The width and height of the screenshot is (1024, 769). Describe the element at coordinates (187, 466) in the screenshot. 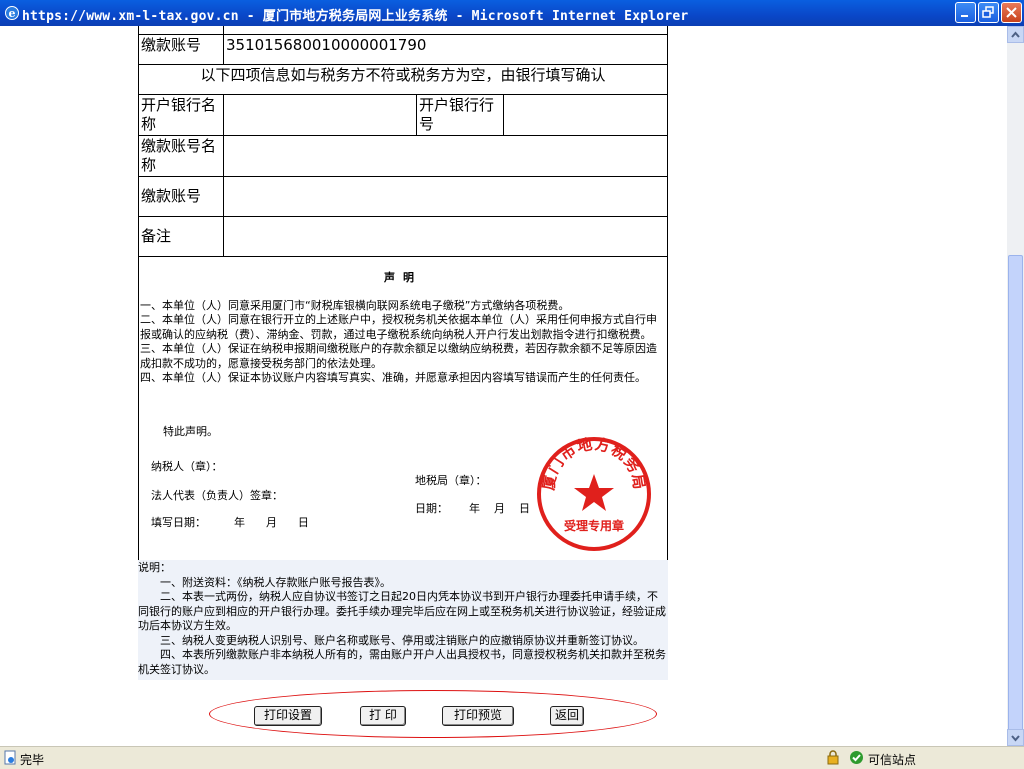

I see `taxpayer-seal-label: 纳税人（章）：` at that location.